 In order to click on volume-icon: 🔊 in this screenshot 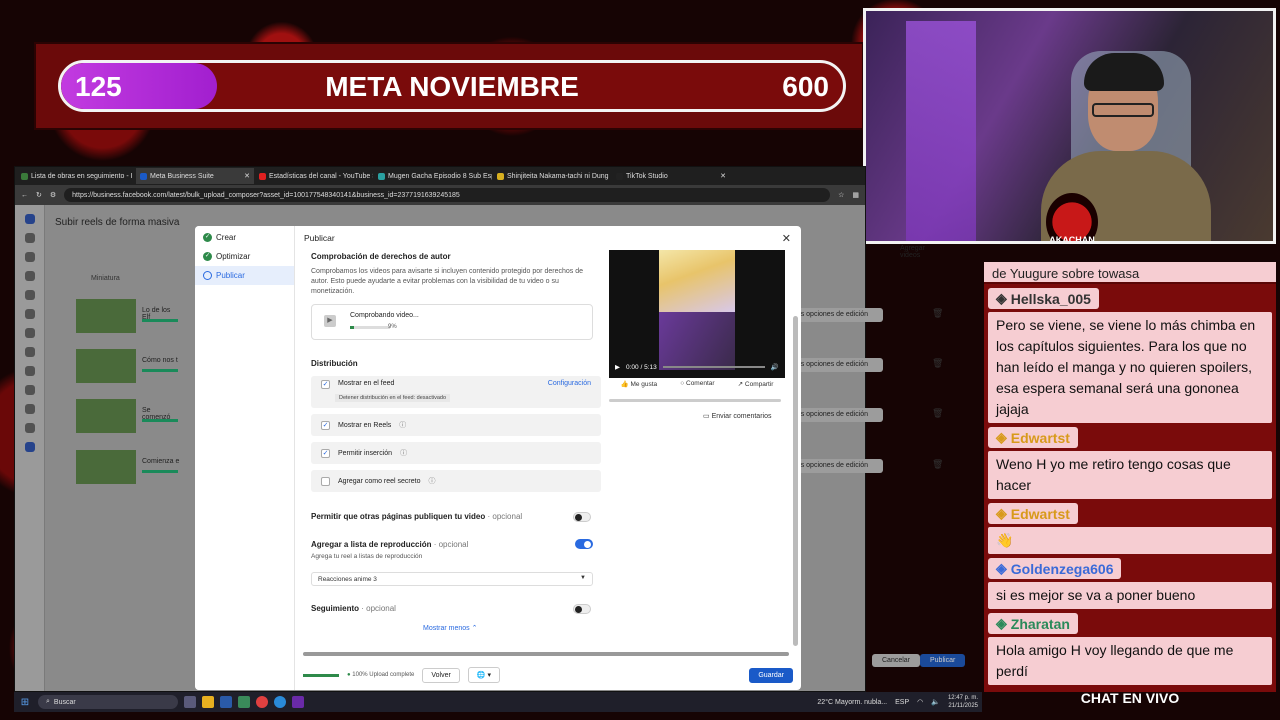, I will do `click(775, 367)`.